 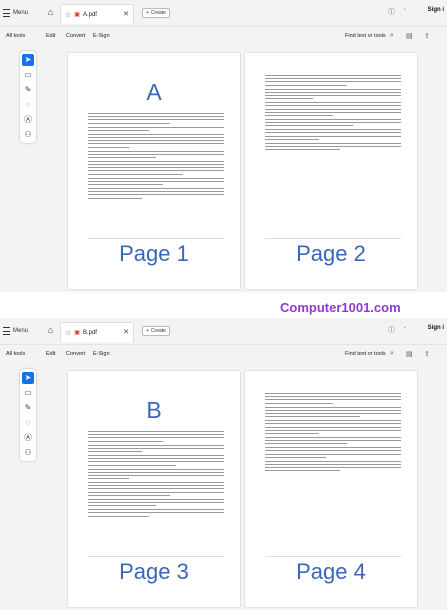 I want to click on page-label: Page 2, so click(x=331, y=253).